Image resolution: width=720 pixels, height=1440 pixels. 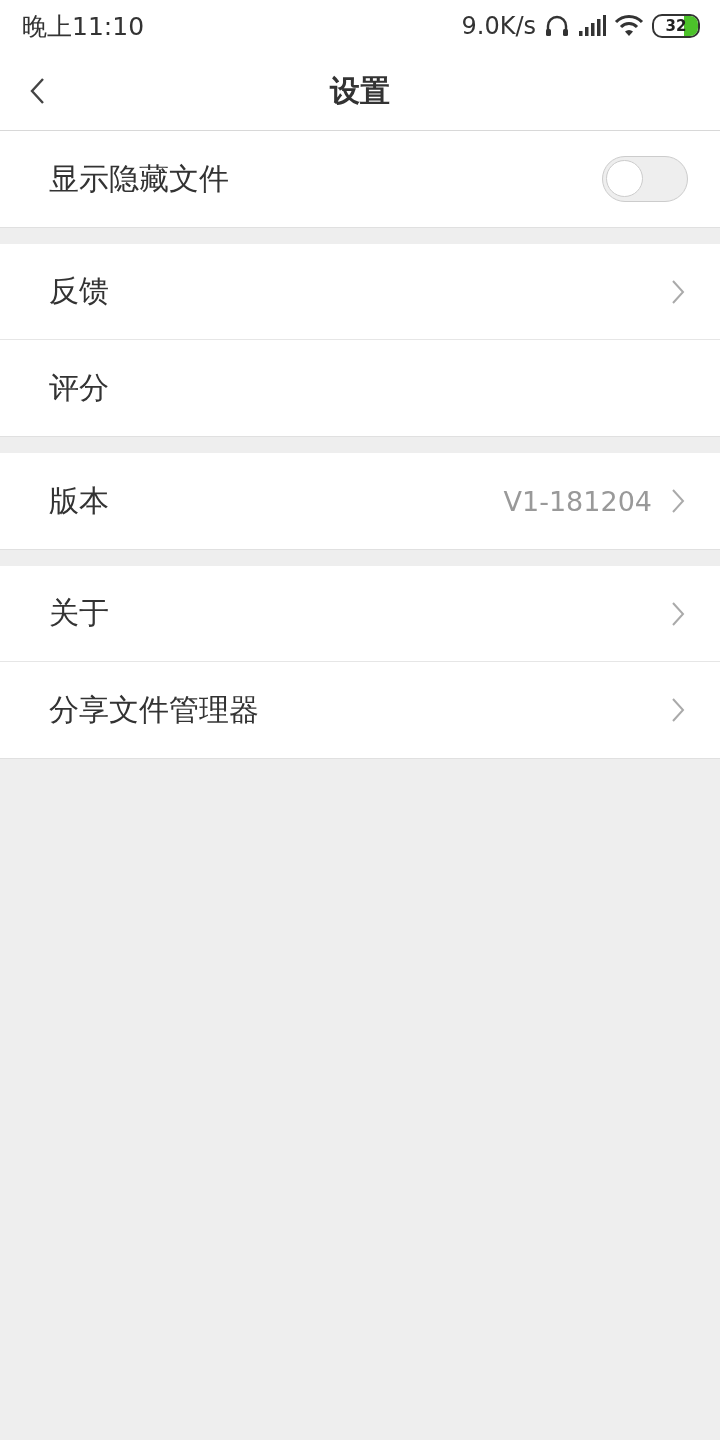 I want to click on toggle-switch, so click(x=645, y=179).